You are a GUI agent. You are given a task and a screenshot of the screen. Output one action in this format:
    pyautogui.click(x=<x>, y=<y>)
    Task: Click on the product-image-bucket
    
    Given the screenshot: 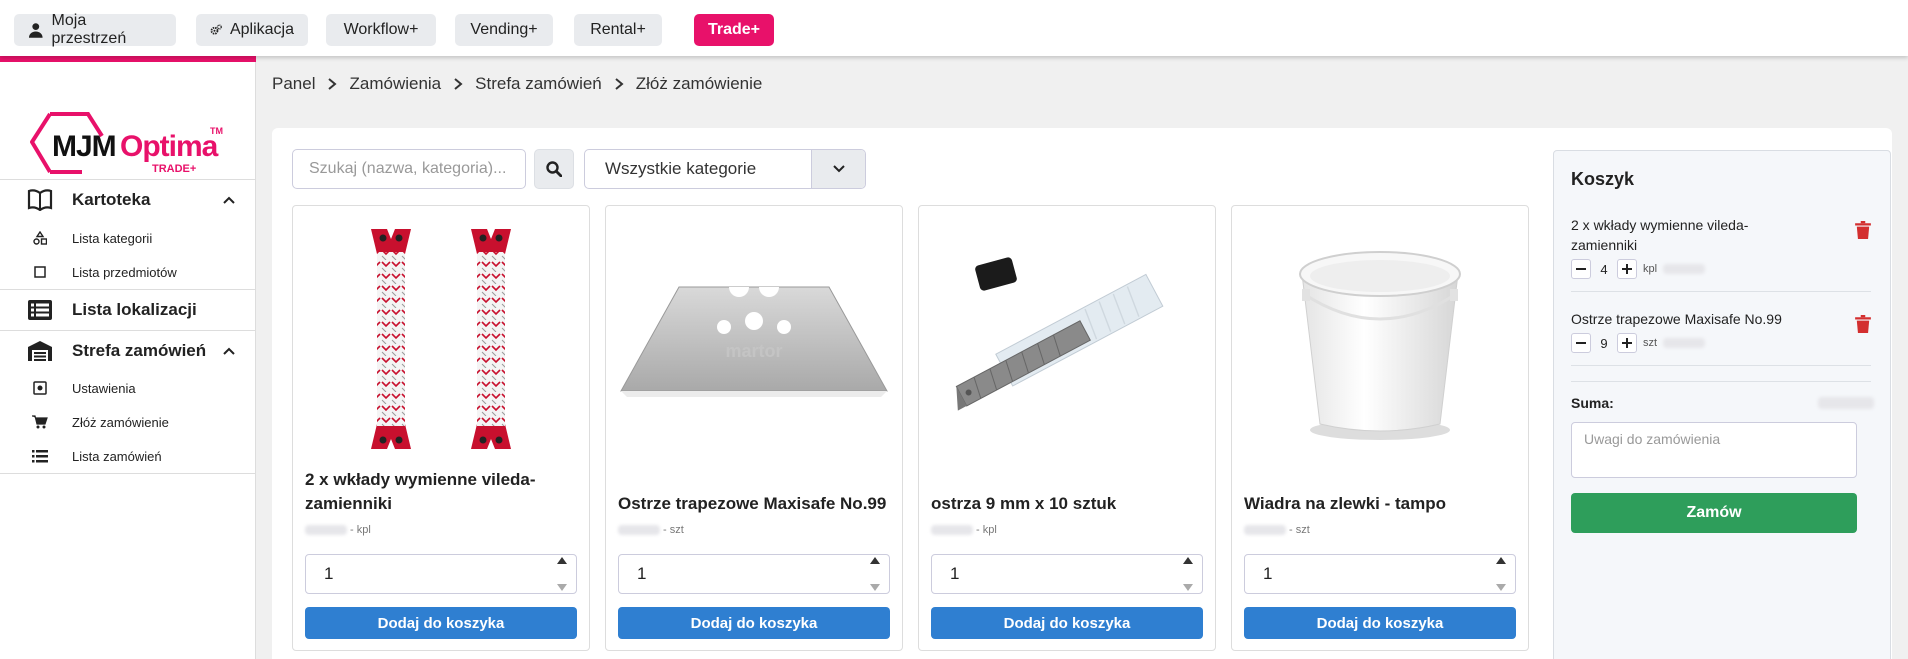 What is the action you would take?
    pyautogui.click(x=1380, y=339)
    